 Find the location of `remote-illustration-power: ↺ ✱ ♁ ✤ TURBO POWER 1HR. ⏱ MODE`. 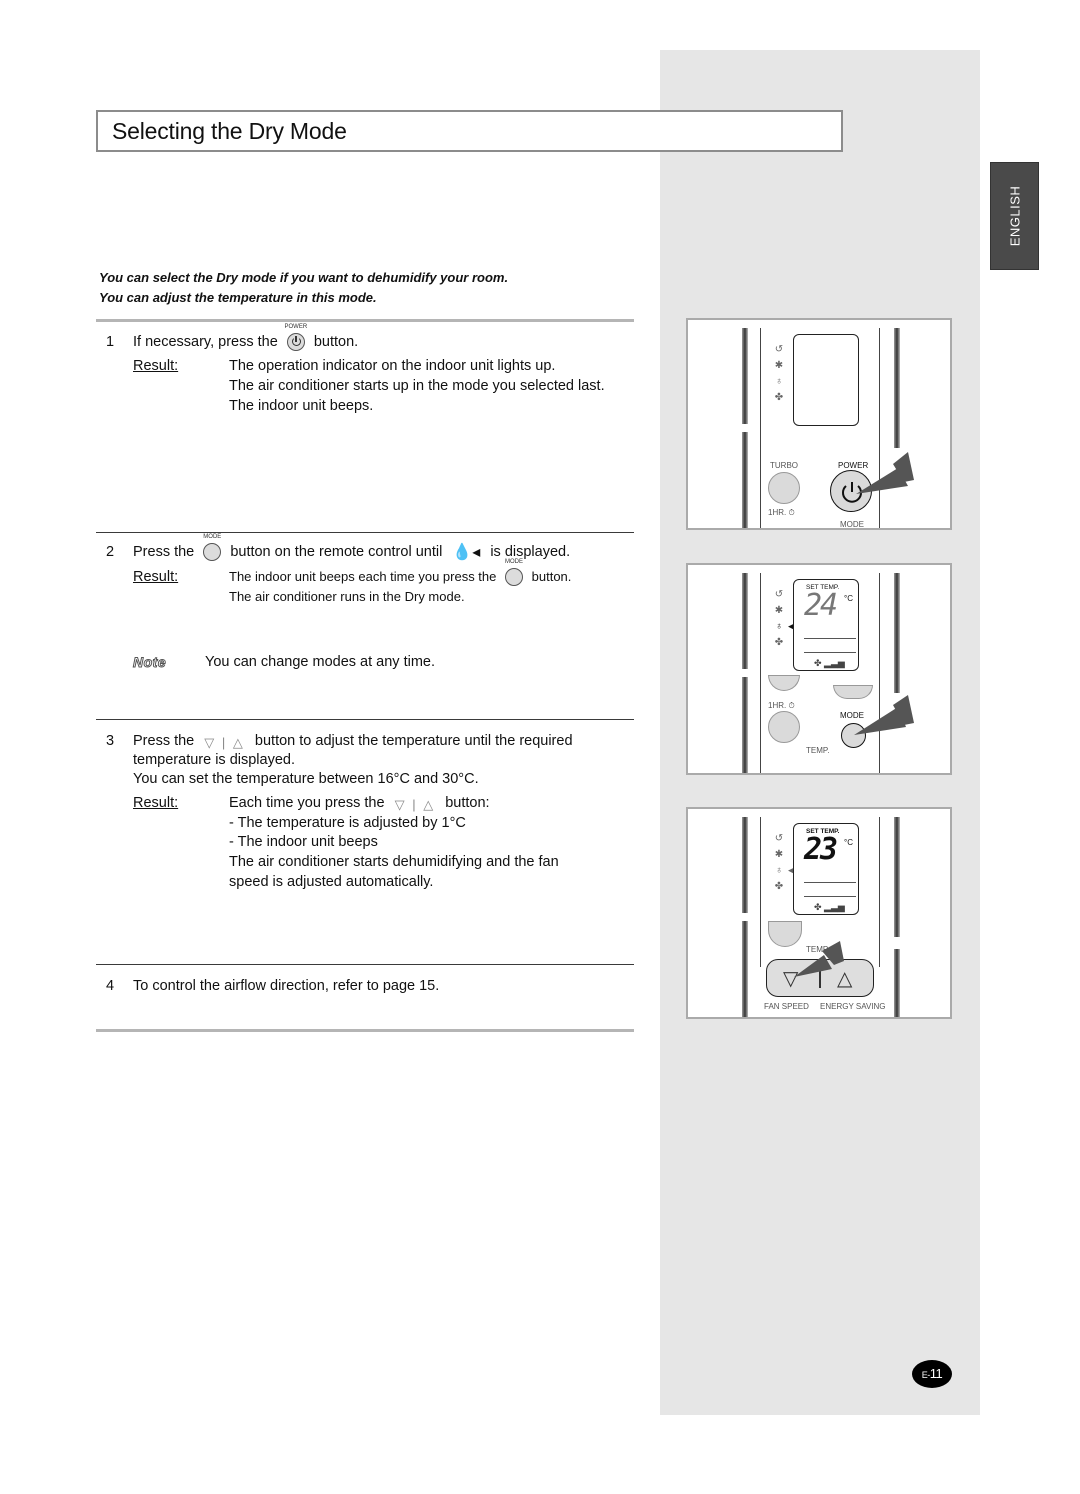

remote-illustration-power: ↺ ✱ ♁ ✤ TURBO POWER 1HR. ⏱ MODE is located at coordinates (819, 424).